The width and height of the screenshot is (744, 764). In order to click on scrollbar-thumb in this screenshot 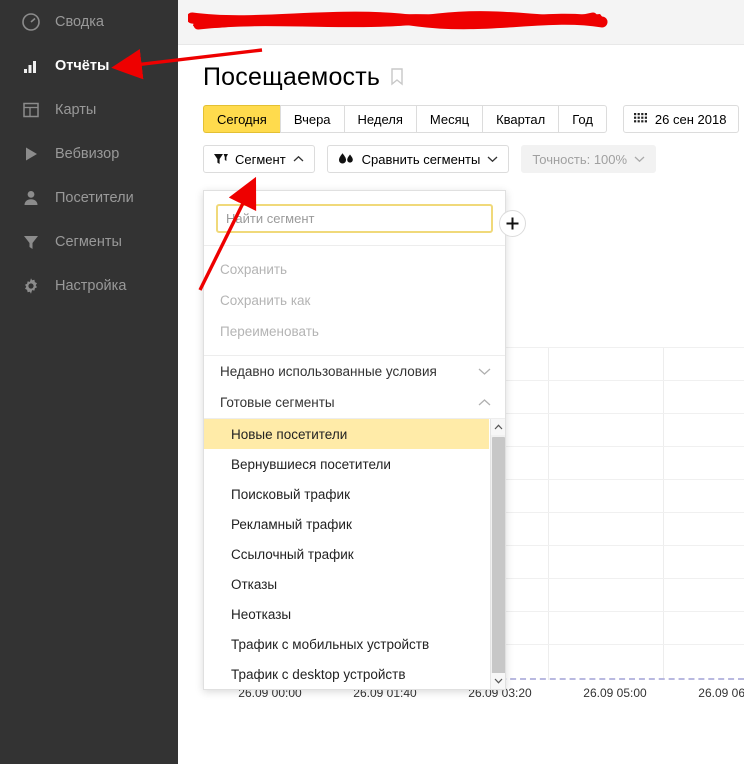, I will do `click(498, 563)`.